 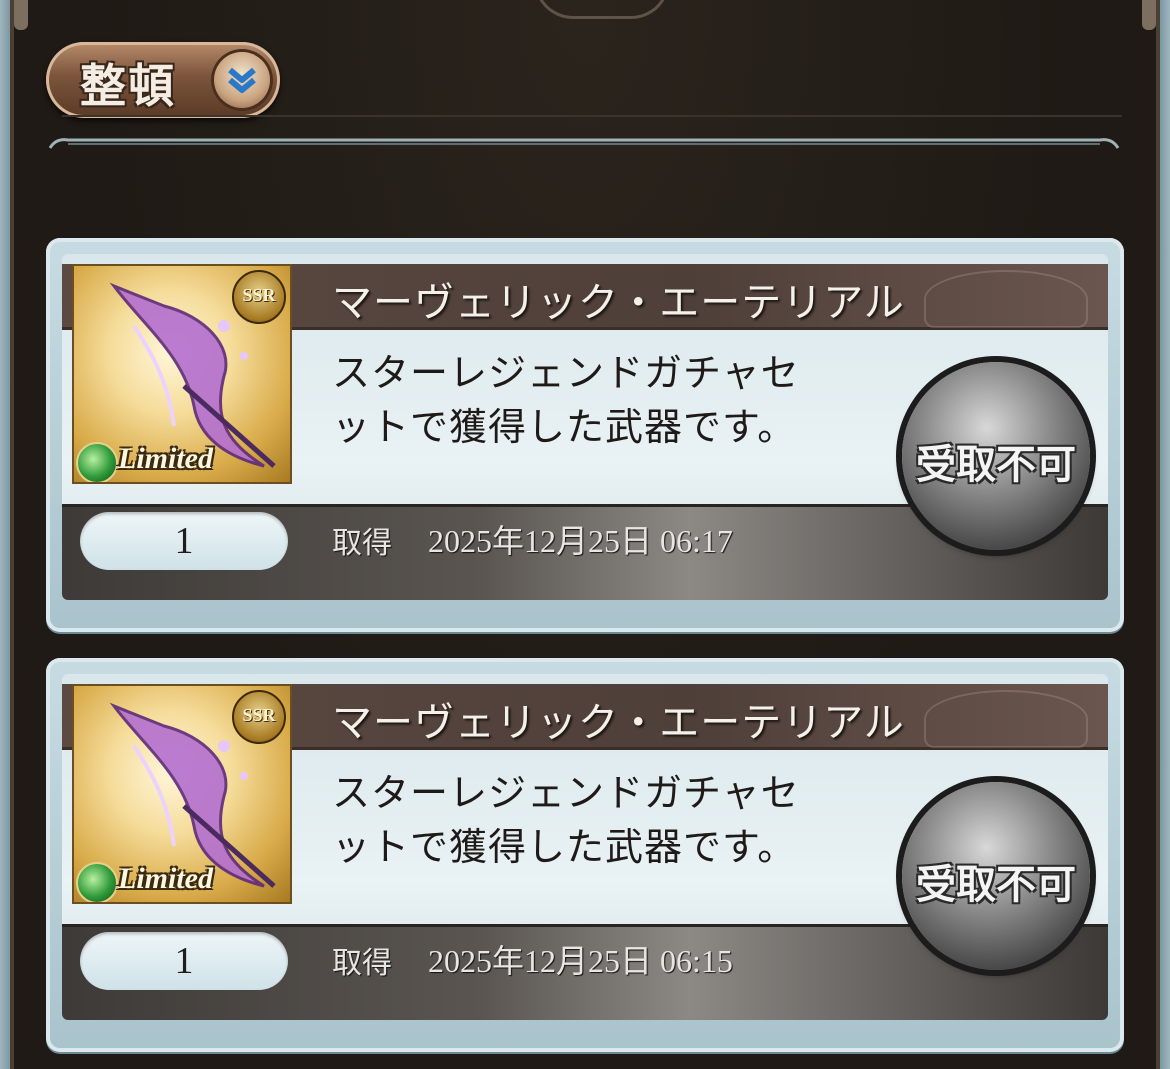 What do you see at coordinates (1163, 534) in the screenshot?
I see `right-frame-border` at bounding box center [1163, 534].